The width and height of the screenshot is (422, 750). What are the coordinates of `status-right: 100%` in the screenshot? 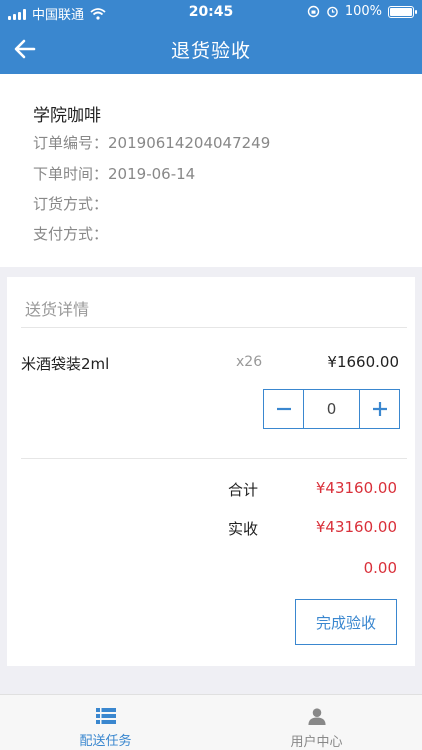 It's located at (362, 11).